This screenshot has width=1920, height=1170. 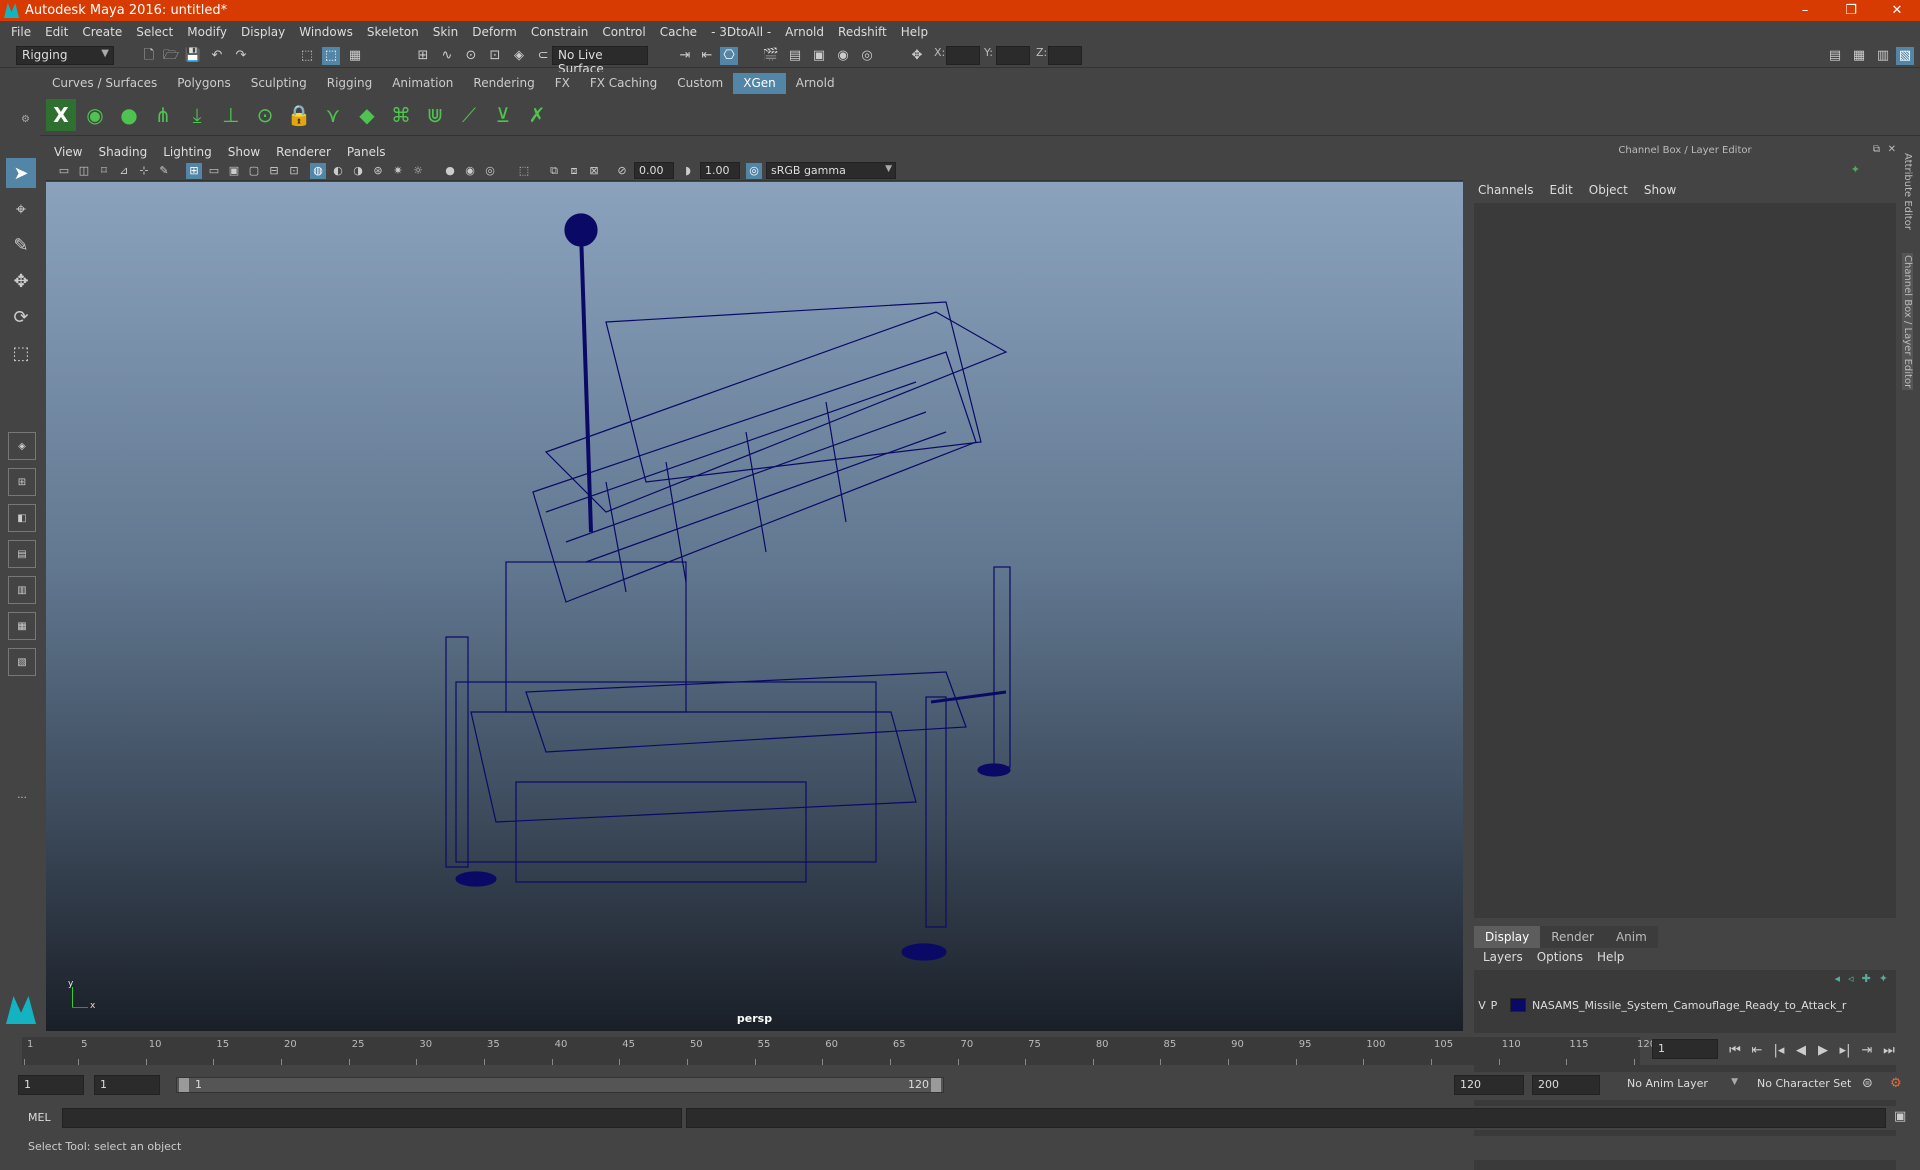 I want to click on output-ops-icon: ⇤, so click(x=707, y=56).